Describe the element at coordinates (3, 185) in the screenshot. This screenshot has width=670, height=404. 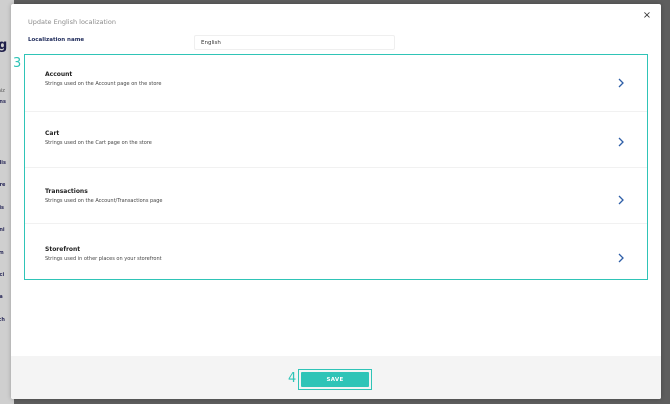
I see `bg-fragment: bre` at that location.